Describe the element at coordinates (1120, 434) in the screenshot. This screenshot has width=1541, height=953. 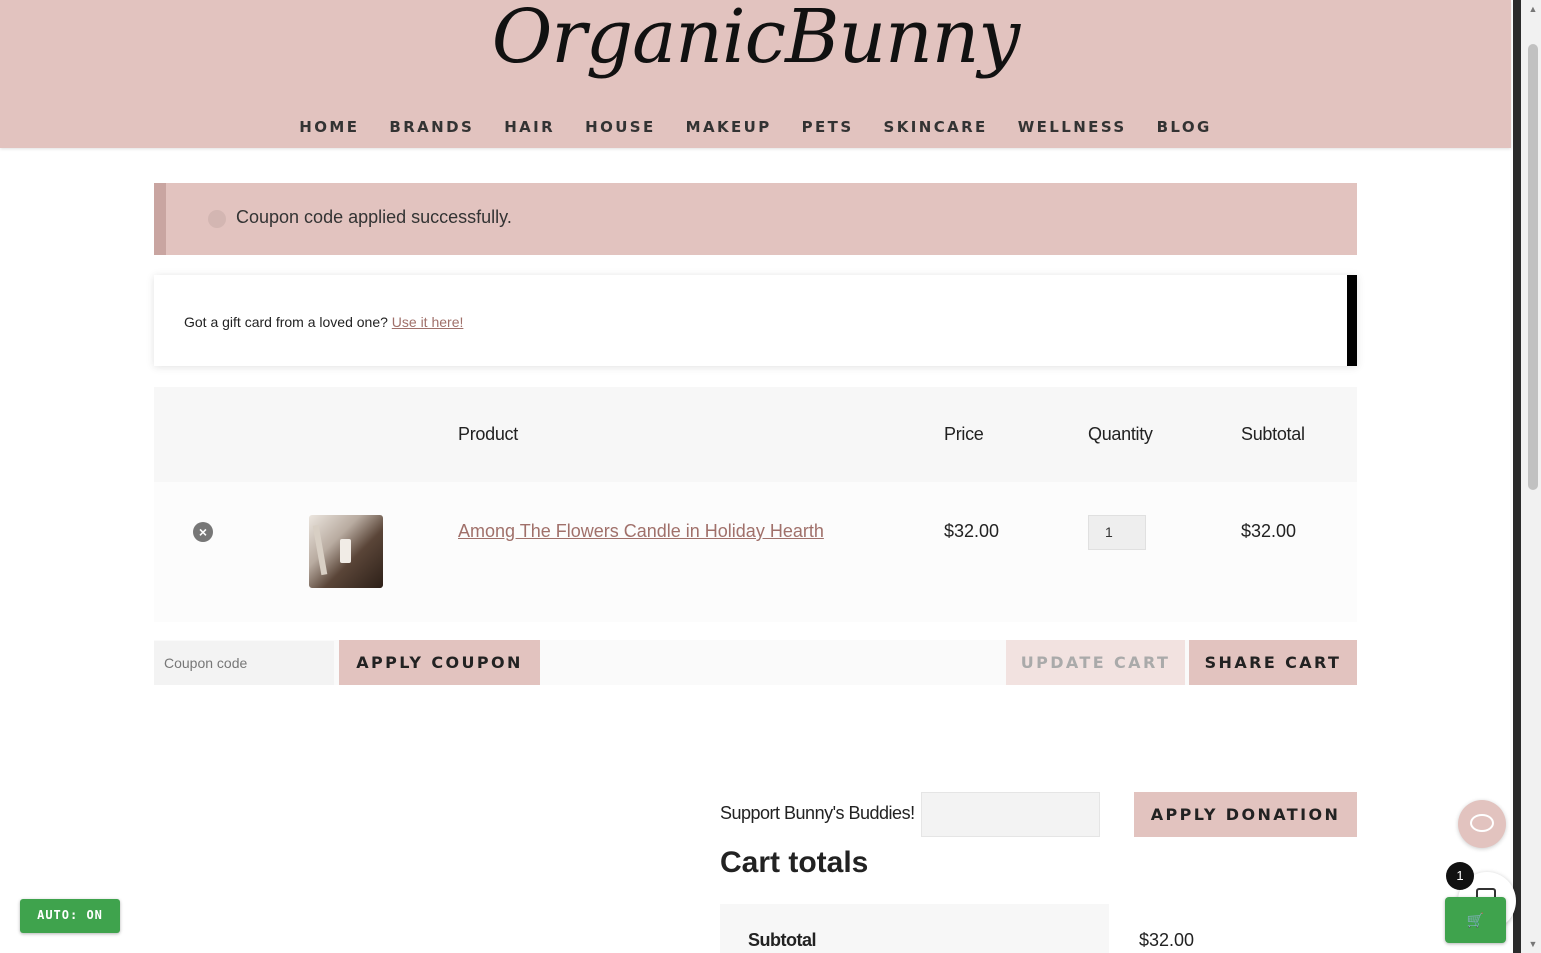
I see `column-quantity: Quantity` at that location.